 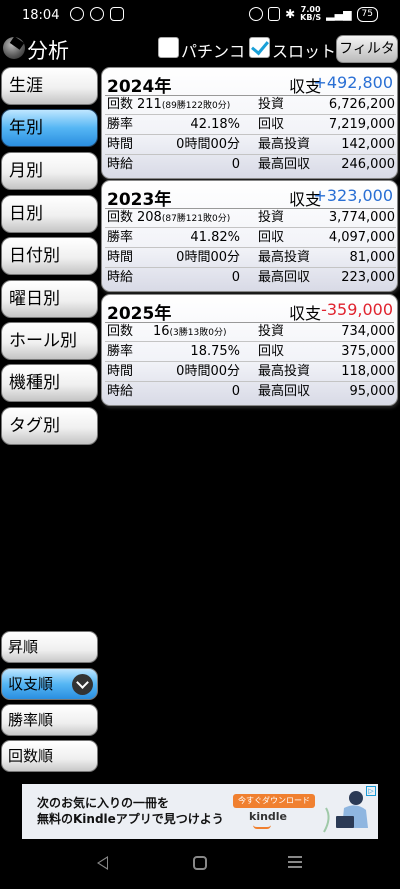 I want to click on instagram-icon, so click(x=117, y=14).